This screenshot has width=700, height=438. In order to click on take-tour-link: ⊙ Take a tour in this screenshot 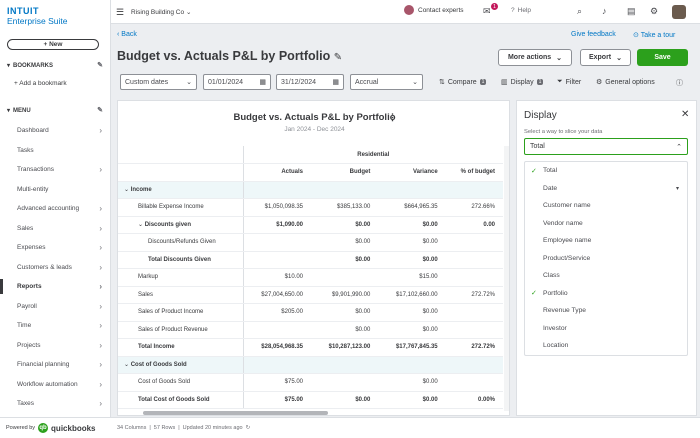, I will do `click(654, 35)`.